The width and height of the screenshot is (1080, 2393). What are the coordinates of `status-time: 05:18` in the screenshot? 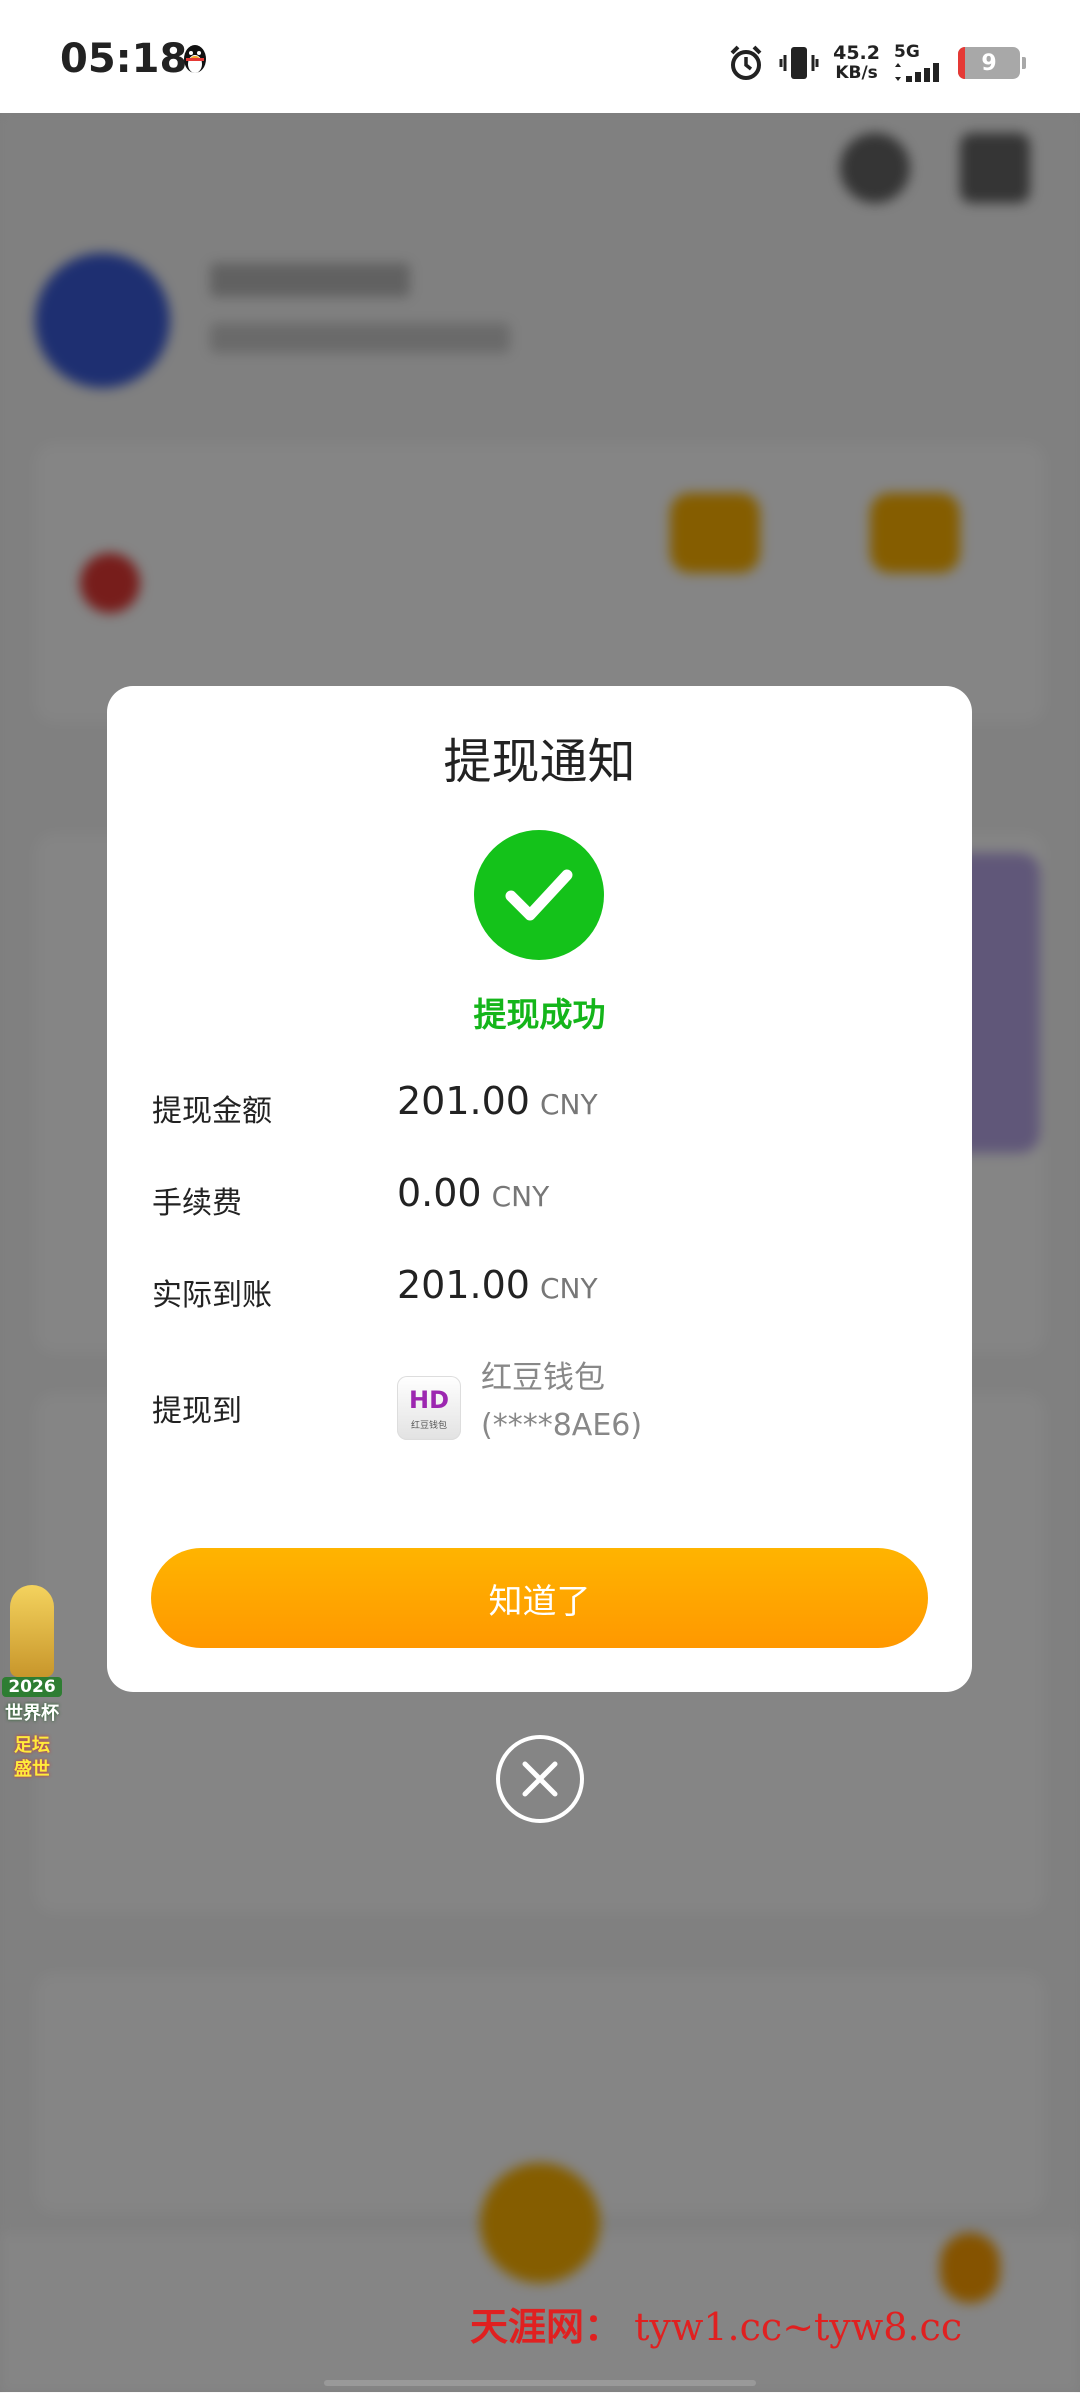 It's located at (124, 59).